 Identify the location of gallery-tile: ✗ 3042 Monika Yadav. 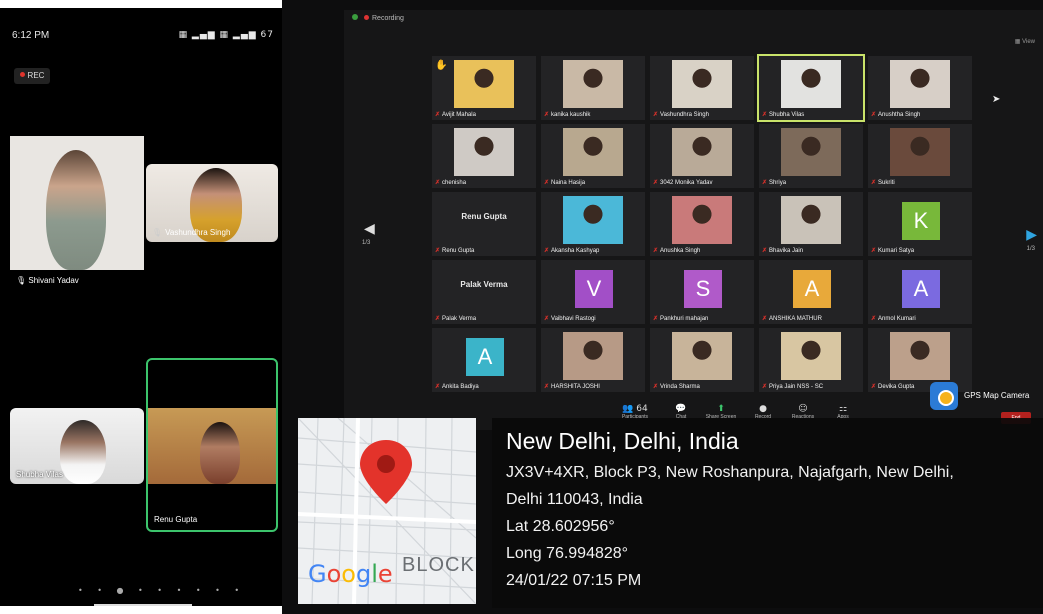
(702, 156).